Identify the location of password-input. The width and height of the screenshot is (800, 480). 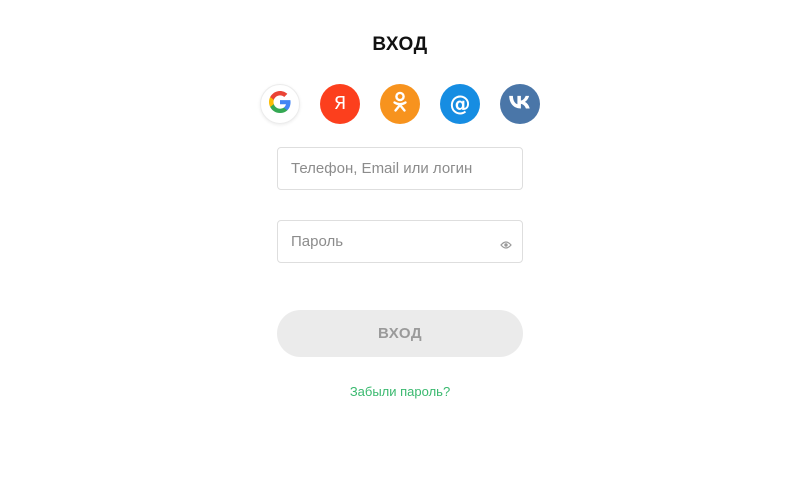
(400, 241).